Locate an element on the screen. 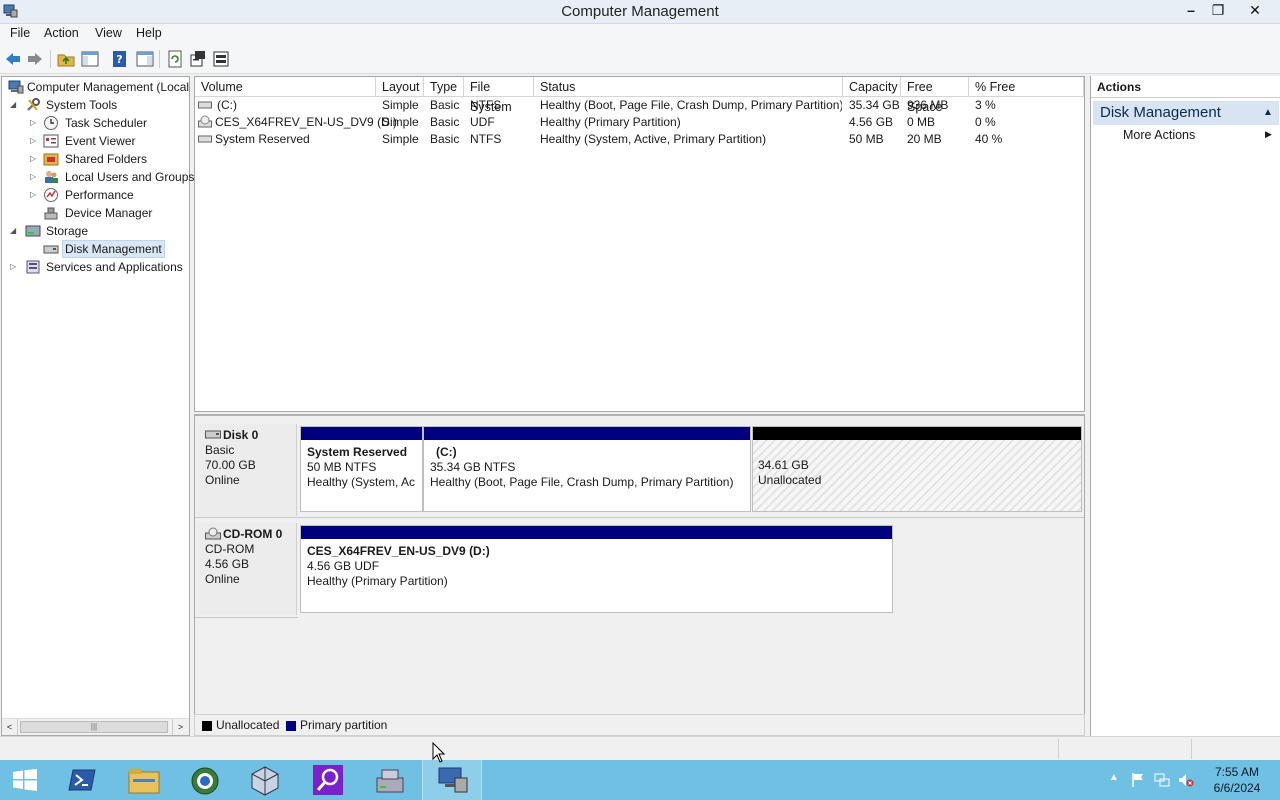 The image size is (1280, 800). tree-node-event-viewer: ▷ Event Viewer is located at coordinates (109, 141).